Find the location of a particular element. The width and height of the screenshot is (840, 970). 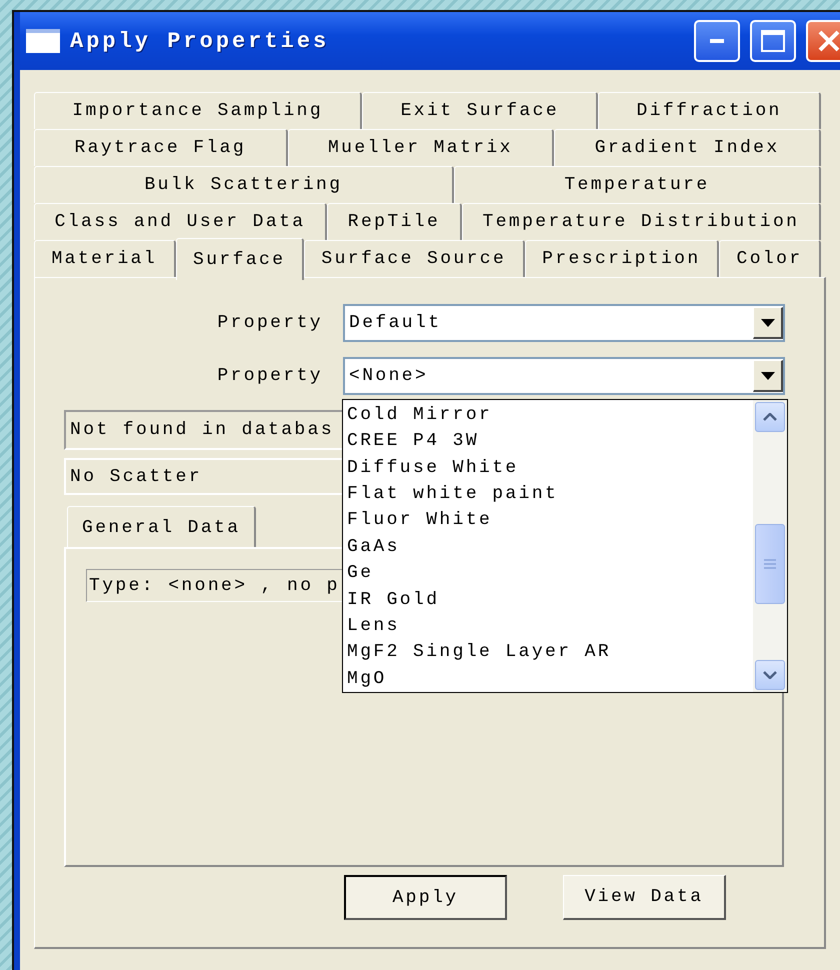

property-dropdown: Default is located at coordinates (564, 323).